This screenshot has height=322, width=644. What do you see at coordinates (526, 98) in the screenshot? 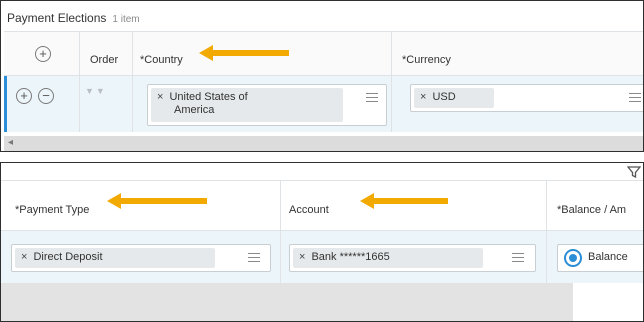
I see `currency-field: × USD` at bounding box center [526, 98].